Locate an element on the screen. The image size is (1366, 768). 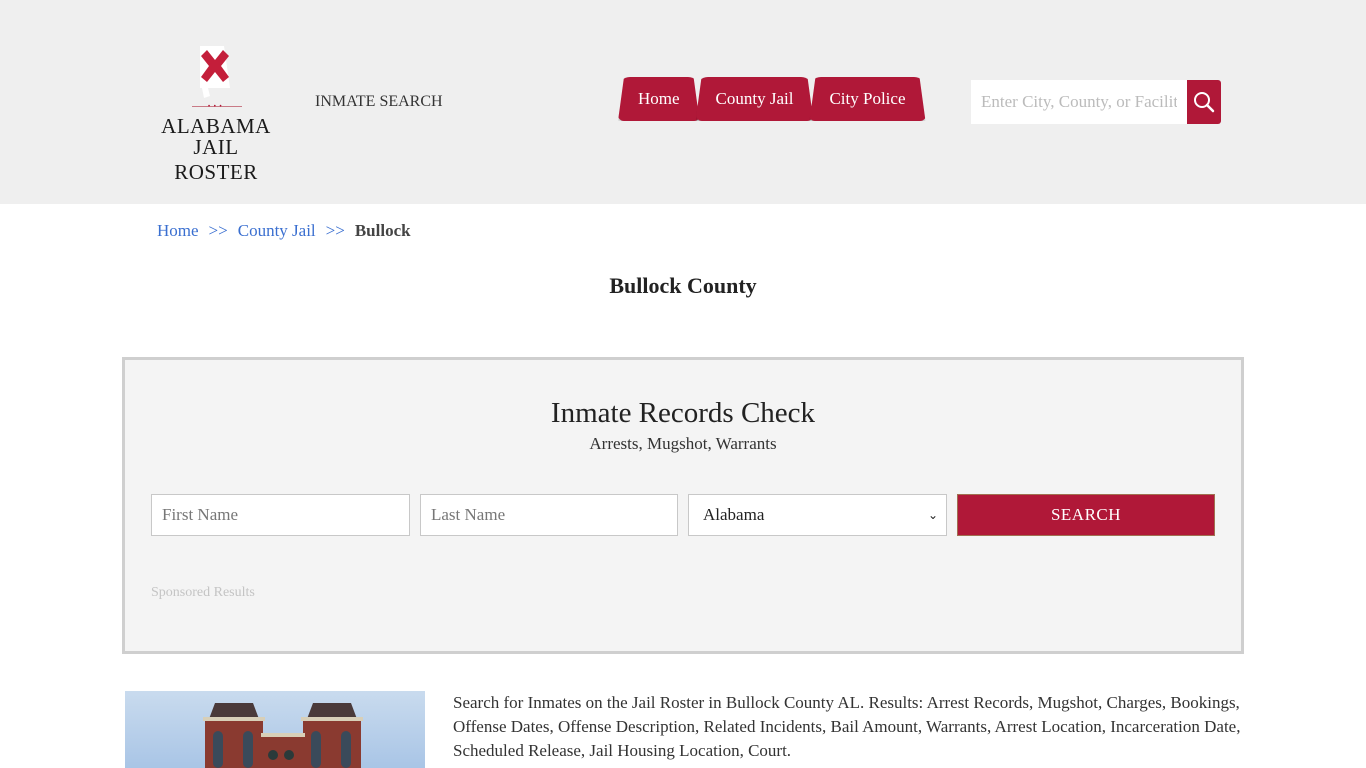
breadcrumb: Home >> County Jail >> Bullock is located at coordinates (284, 231).